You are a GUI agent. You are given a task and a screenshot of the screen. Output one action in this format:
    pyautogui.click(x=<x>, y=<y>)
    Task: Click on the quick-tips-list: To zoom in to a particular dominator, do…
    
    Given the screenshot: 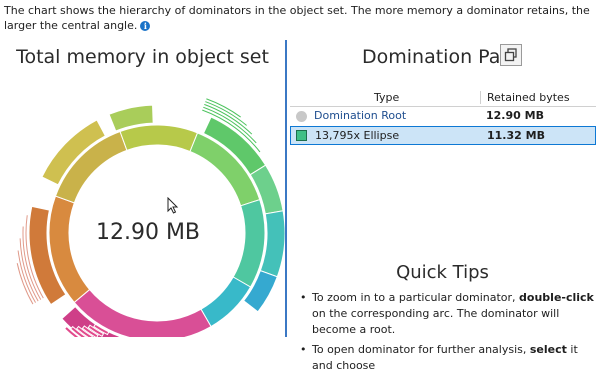 What is the action you would take?
    pyautogui.click(x=448, y=334)
    